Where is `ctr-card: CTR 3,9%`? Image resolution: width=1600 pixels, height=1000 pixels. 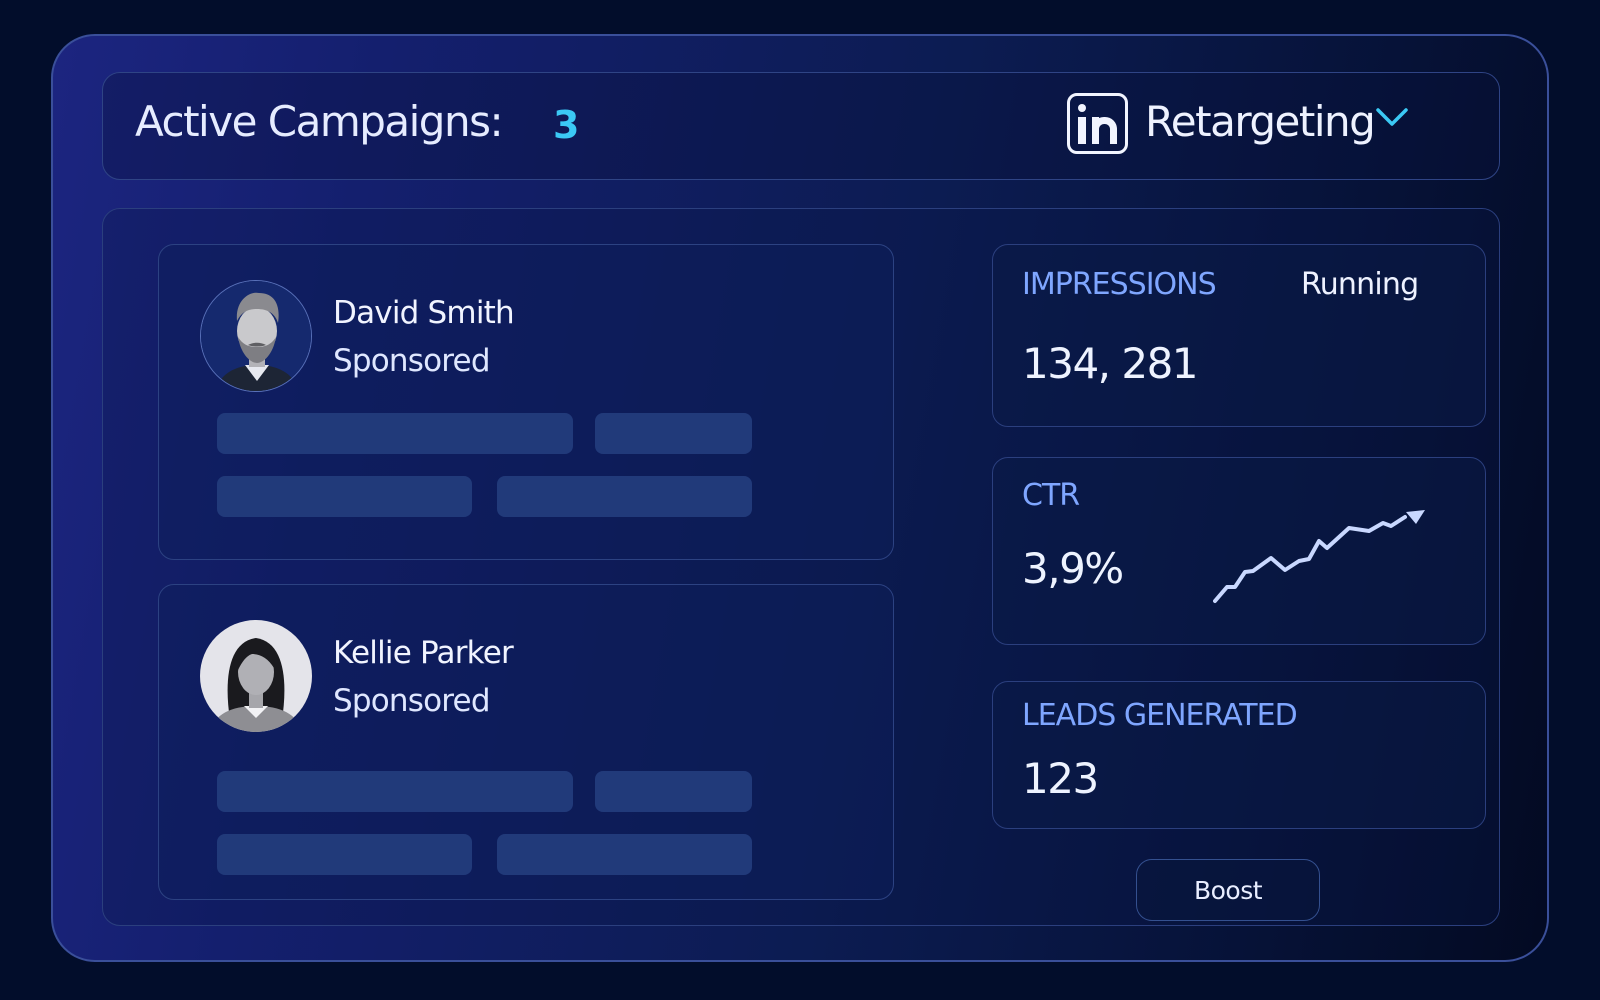 ctr-card: CTR 3,9% is located at coordinates (1239, 551).